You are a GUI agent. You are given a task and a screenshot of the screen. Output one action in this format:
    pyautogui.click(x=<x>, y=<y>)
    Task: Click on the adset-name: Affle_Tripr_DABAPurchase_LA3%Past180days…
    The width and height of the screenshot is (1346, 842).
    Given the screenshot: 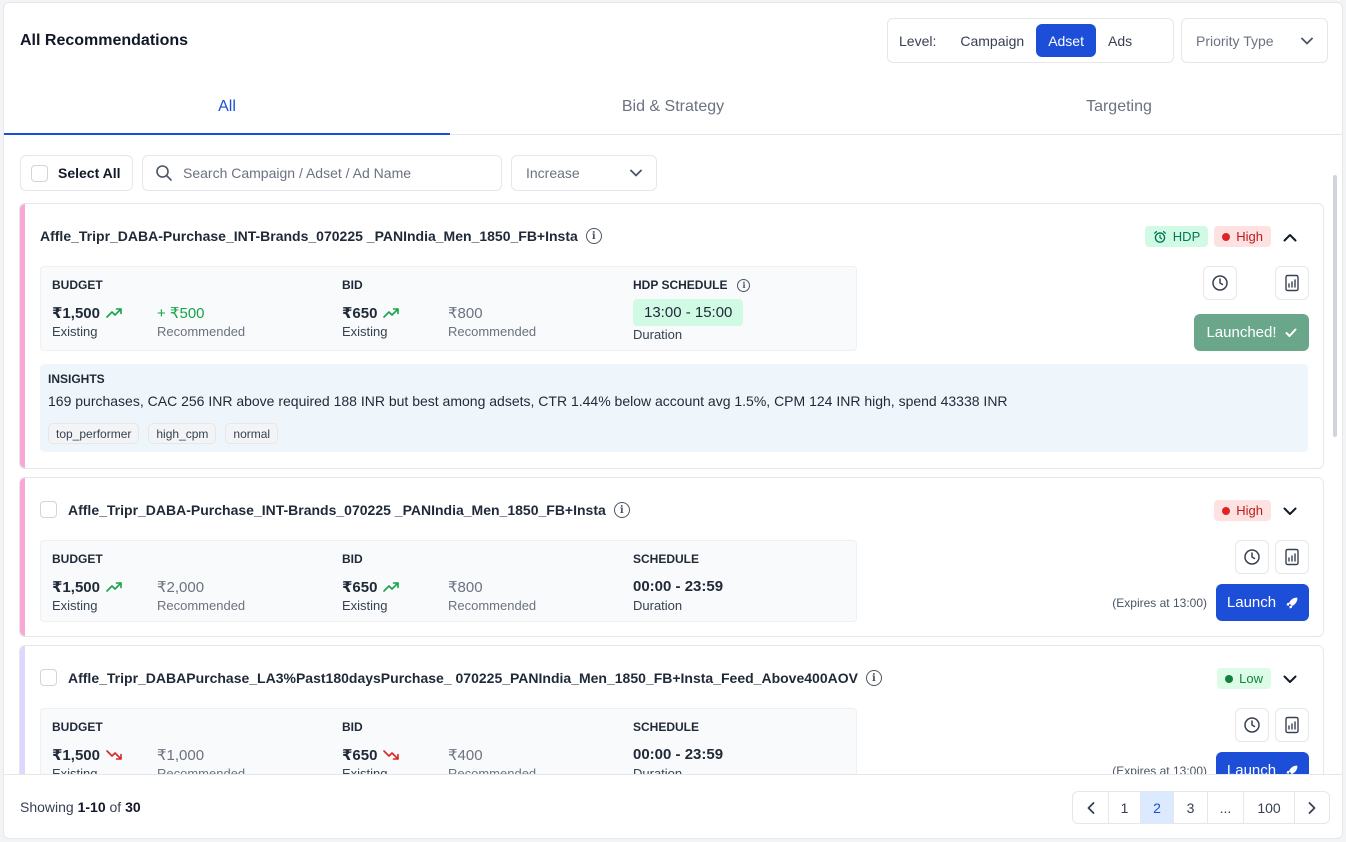 What is the action you would take?
    pyautogui.click(x=463, y=678)
    